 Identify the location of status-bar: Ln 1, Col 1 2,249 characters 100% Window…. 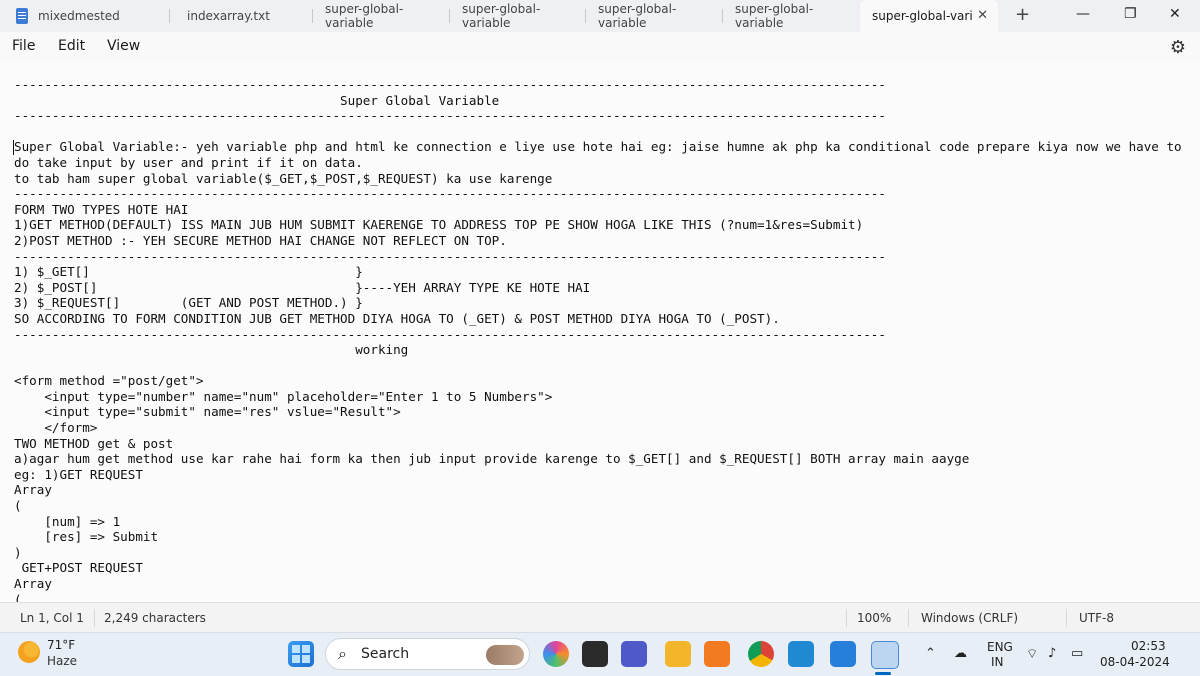
(600, 617).